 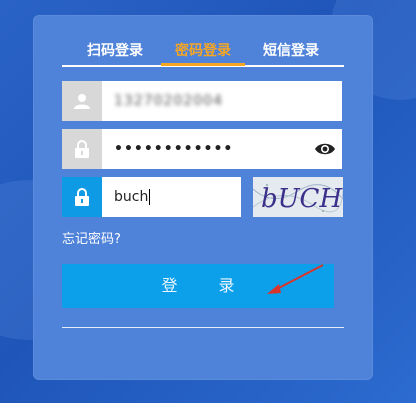 What do you see at coordinates (174, 149) in the screenshot?
I see `password-value: ••••••••••••` at bounding box center [174, 149].